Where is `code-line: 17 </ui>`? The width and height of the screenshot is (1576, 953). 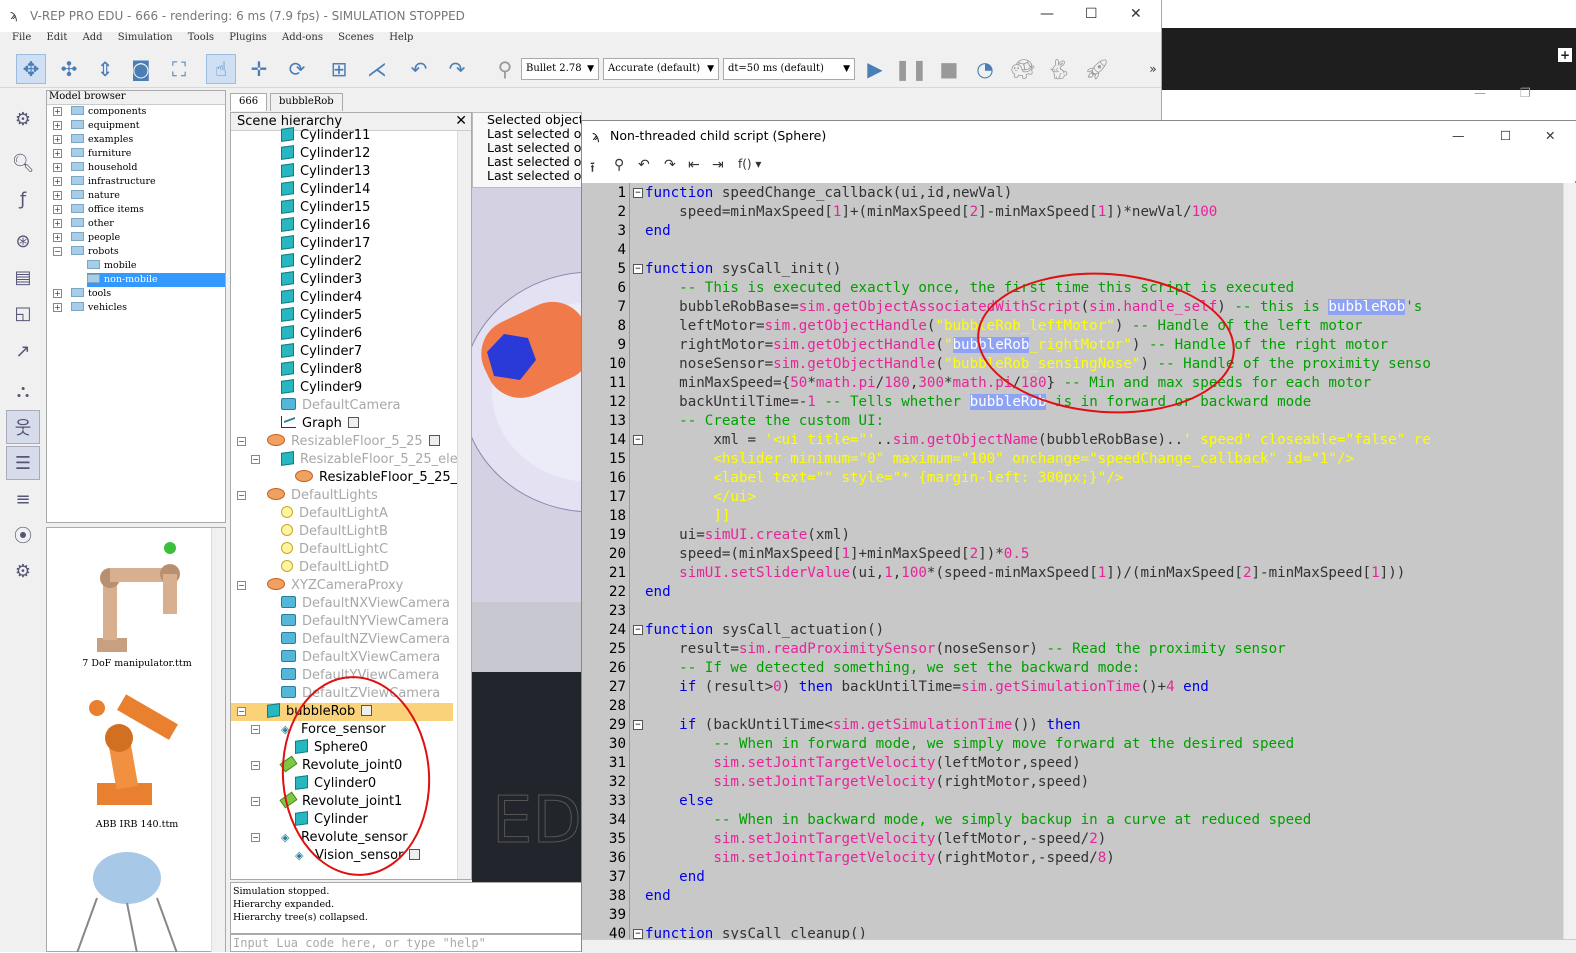
code-line: 17 </ui> is located at coordinates (1079, 497).